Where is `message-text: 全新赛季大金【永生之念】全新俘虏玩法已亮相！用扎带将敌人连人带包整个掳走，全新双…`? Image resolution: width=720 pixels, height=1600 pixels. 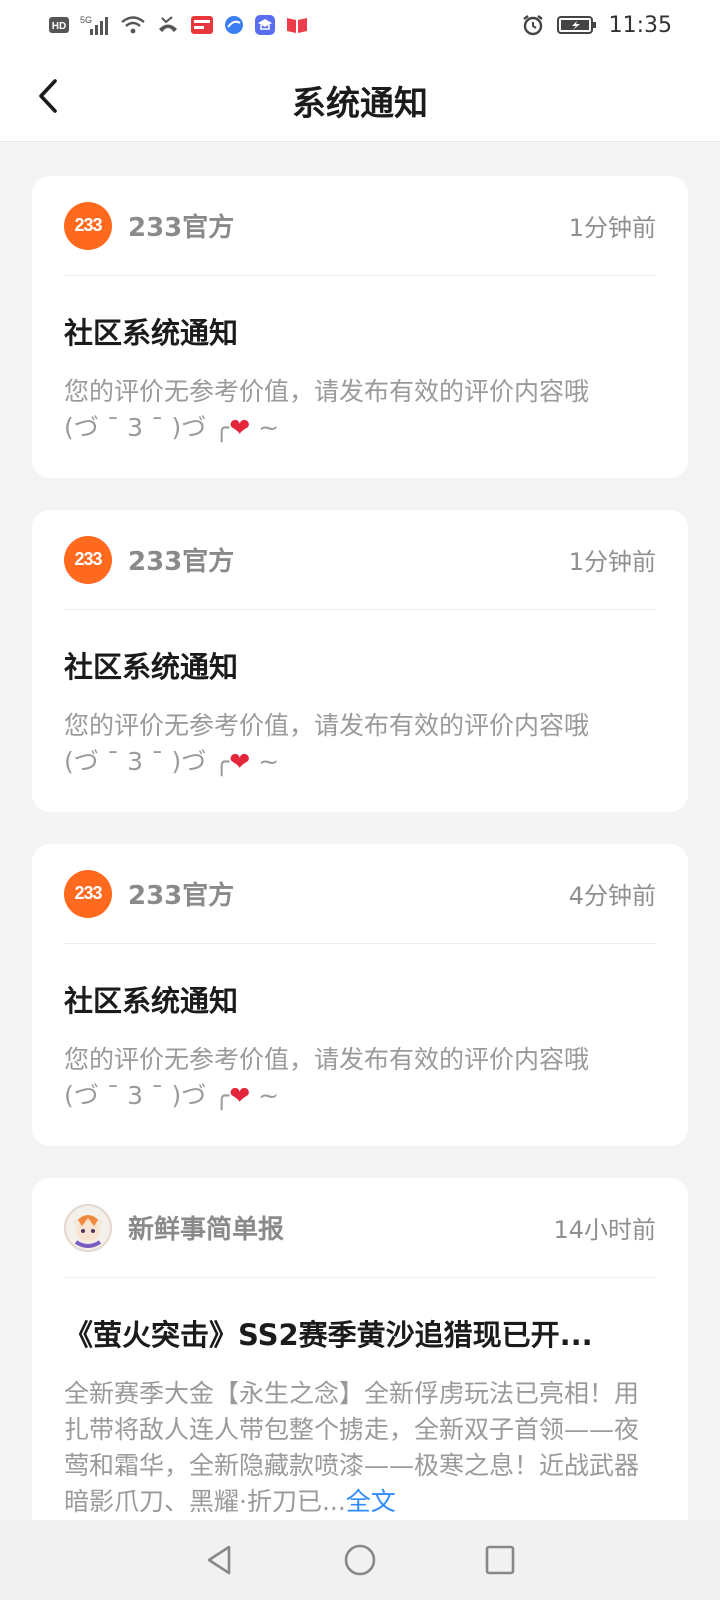 message-text: 全新赛季大金【永生之念】全新俘虏玩法已亮相！用扎带将敌人连人带包整个掳走，全新双… is located at coordinates (360, 1448).